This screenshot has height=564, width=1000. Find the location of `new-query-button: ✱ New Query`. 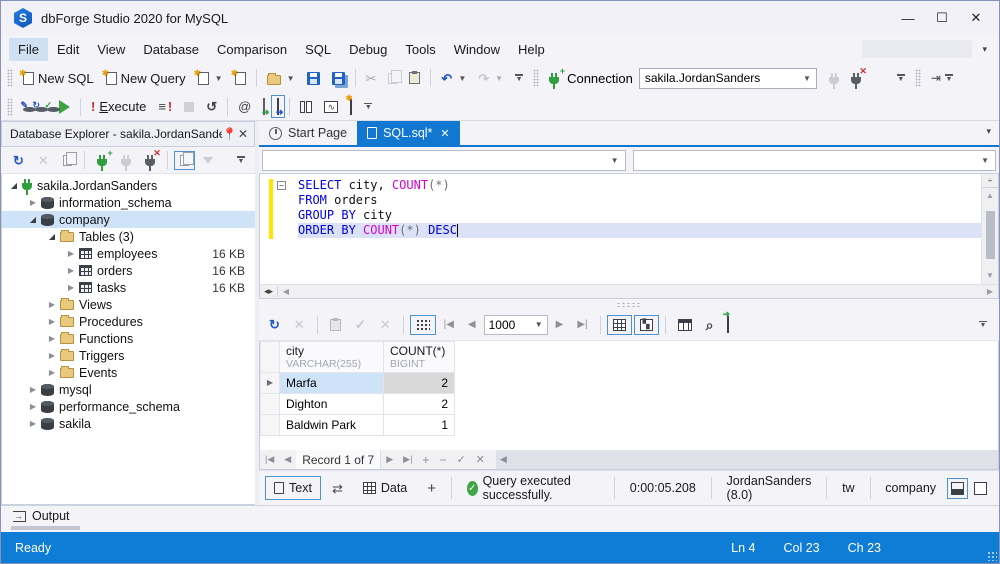

new-query-button: ✱ New Query is located at coordinates (146, 78).